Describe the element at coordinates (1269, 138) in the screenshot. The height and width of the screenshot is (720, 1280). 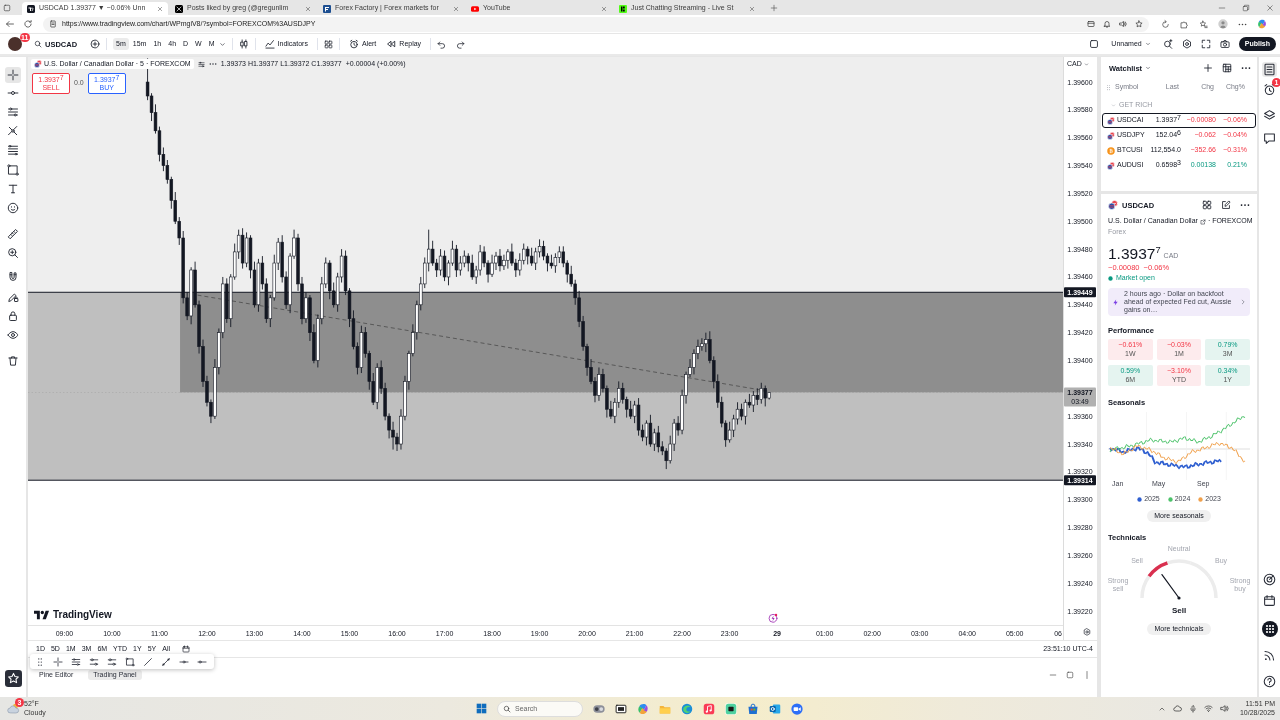
I see `chat-icon` at that location.